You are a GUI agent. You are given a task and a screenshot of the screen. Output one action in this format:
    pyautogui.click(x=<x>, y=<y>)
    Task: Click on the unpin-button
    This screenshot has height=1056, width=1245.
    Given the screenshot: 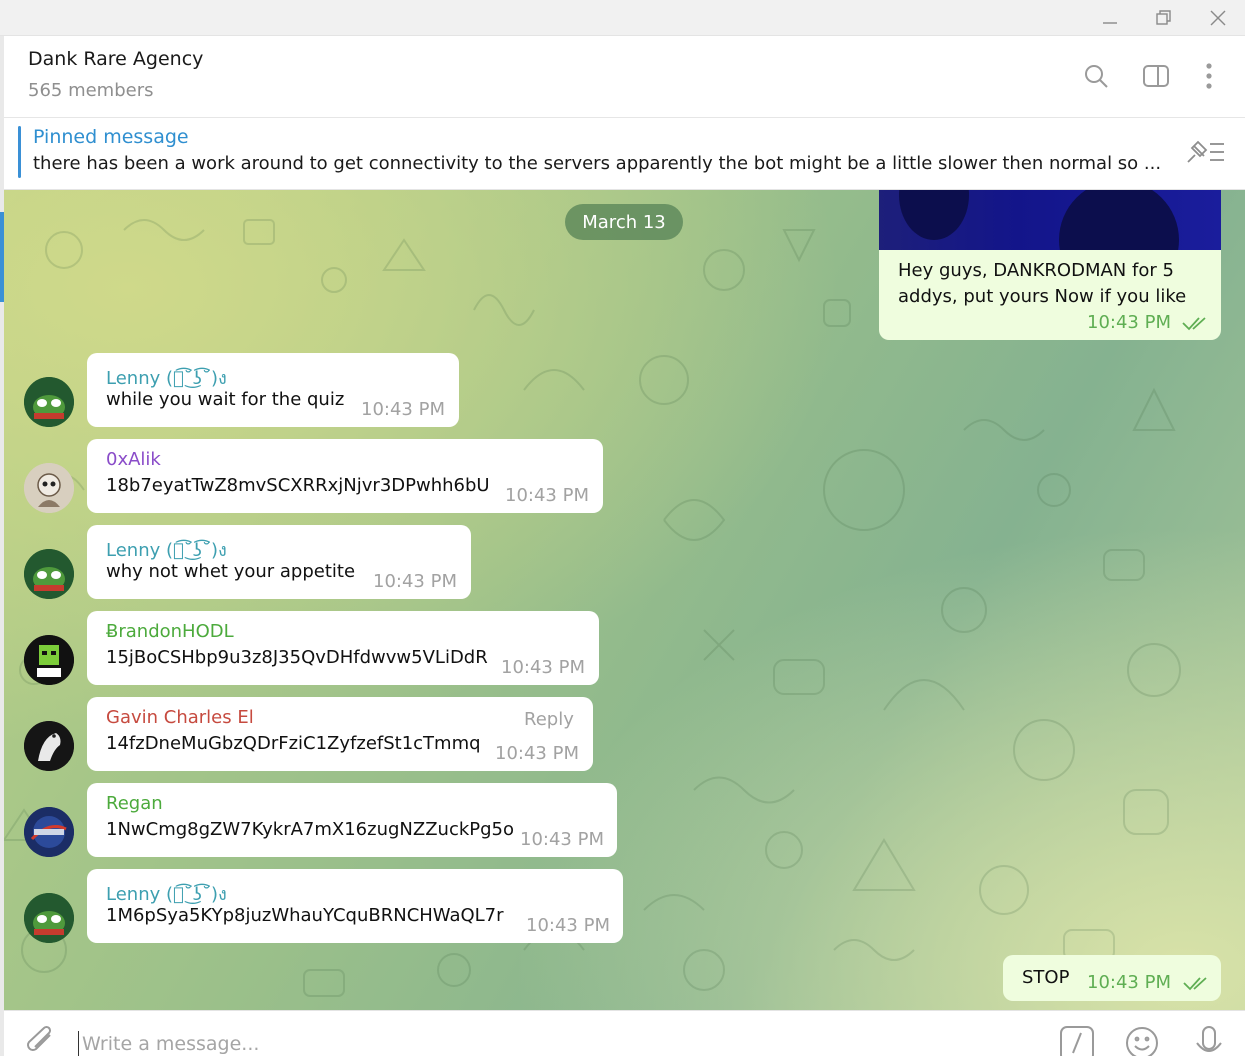 What is the action you would take?
    pyautogui.click(x=1206, y=152)
    